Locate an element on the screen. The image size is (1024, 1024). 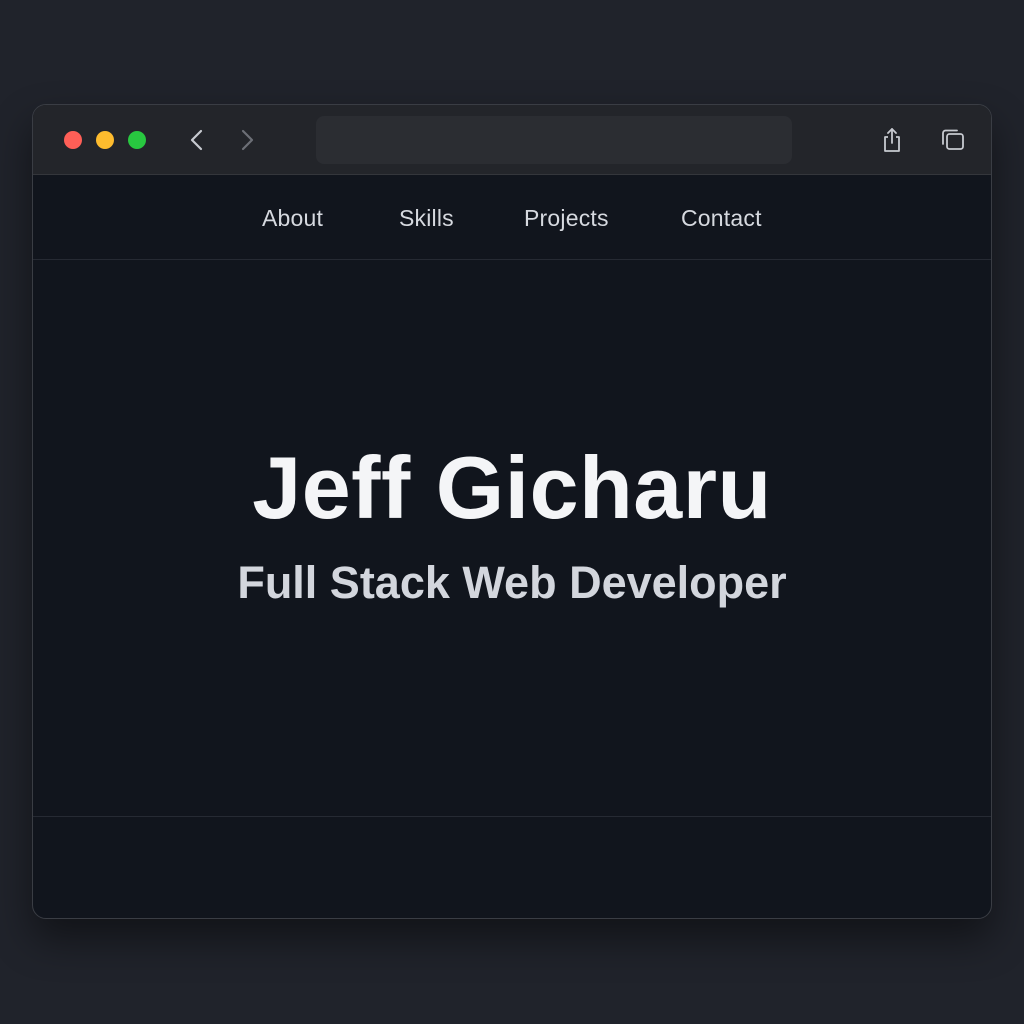
tabs-icon is located at coordinates (953, 139).